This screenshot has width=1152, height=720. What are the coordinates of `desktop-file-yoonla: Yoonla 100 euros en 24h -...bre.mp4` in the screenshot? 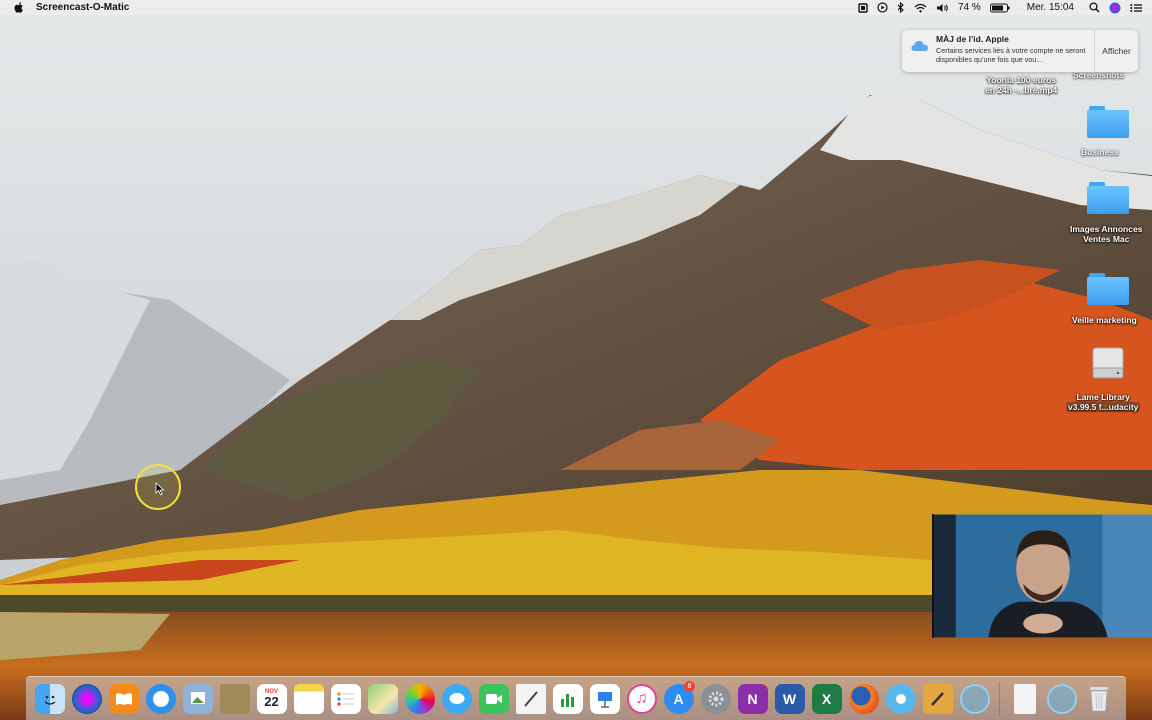 It's located at (1021, 85).